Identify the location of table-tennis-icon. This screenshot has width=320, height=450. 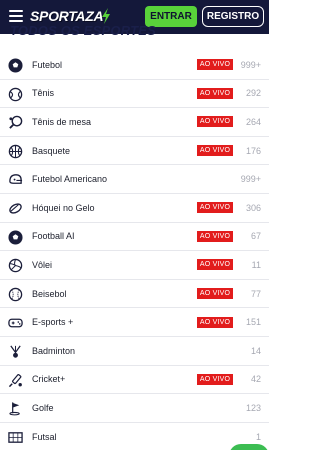
(15, 122).